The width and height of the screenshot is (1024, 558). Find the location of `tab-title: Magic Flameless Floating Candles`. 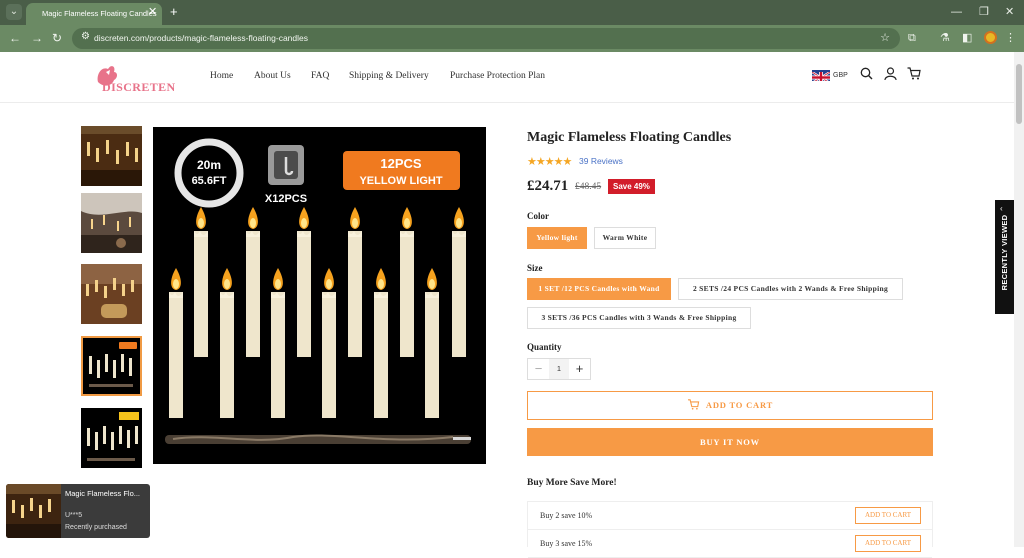

tab-title: Magic Flameless Floating Candles is located at coordinates (99, 13).